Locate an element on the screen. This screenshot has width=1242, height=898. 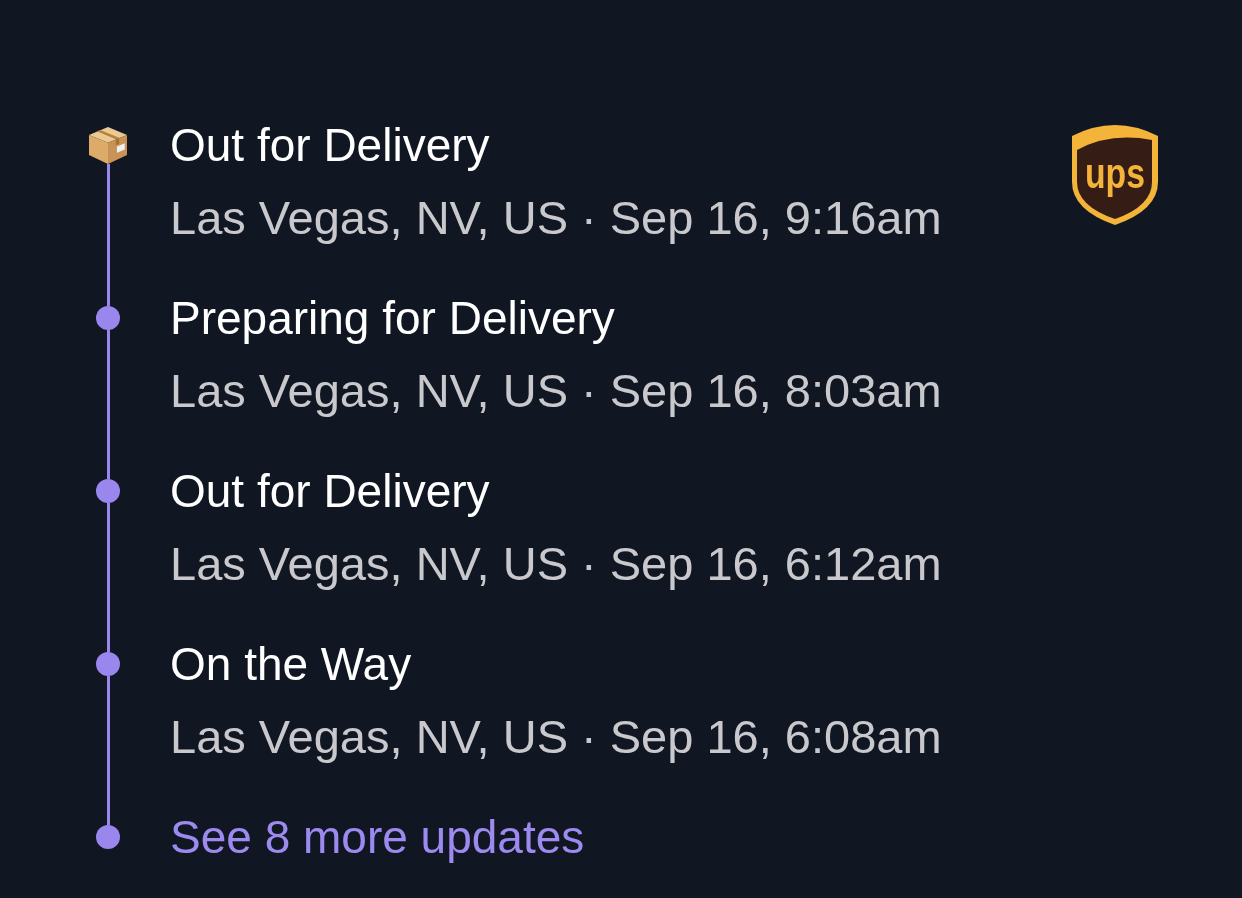
event-detail: Las Vegas, NV, US · Sep 16, 6:12am is located at coordinates (556, 564).